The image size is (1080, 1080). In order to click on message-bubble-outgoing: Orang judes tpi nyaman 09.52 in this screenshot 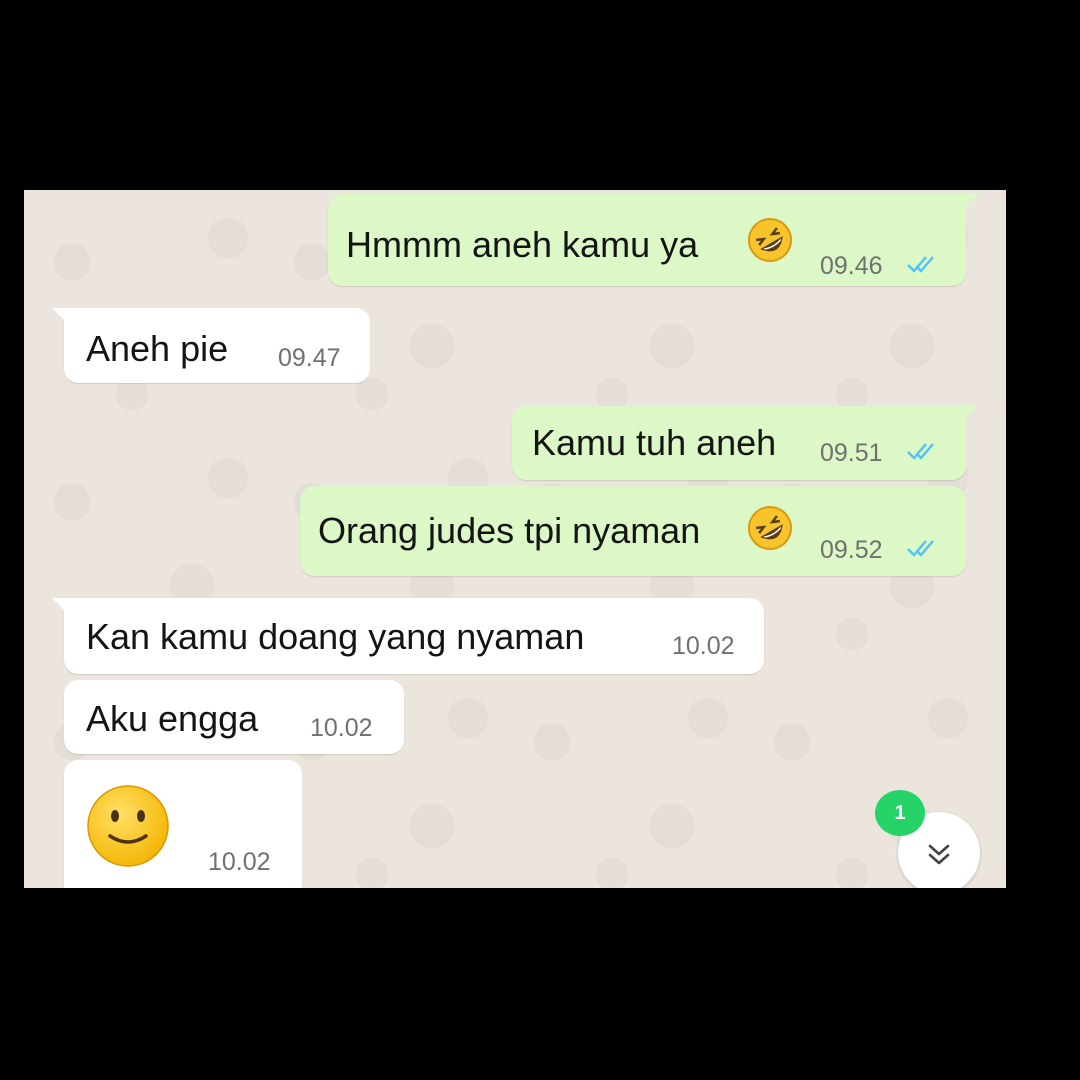, I will do `click(633, 531)`.